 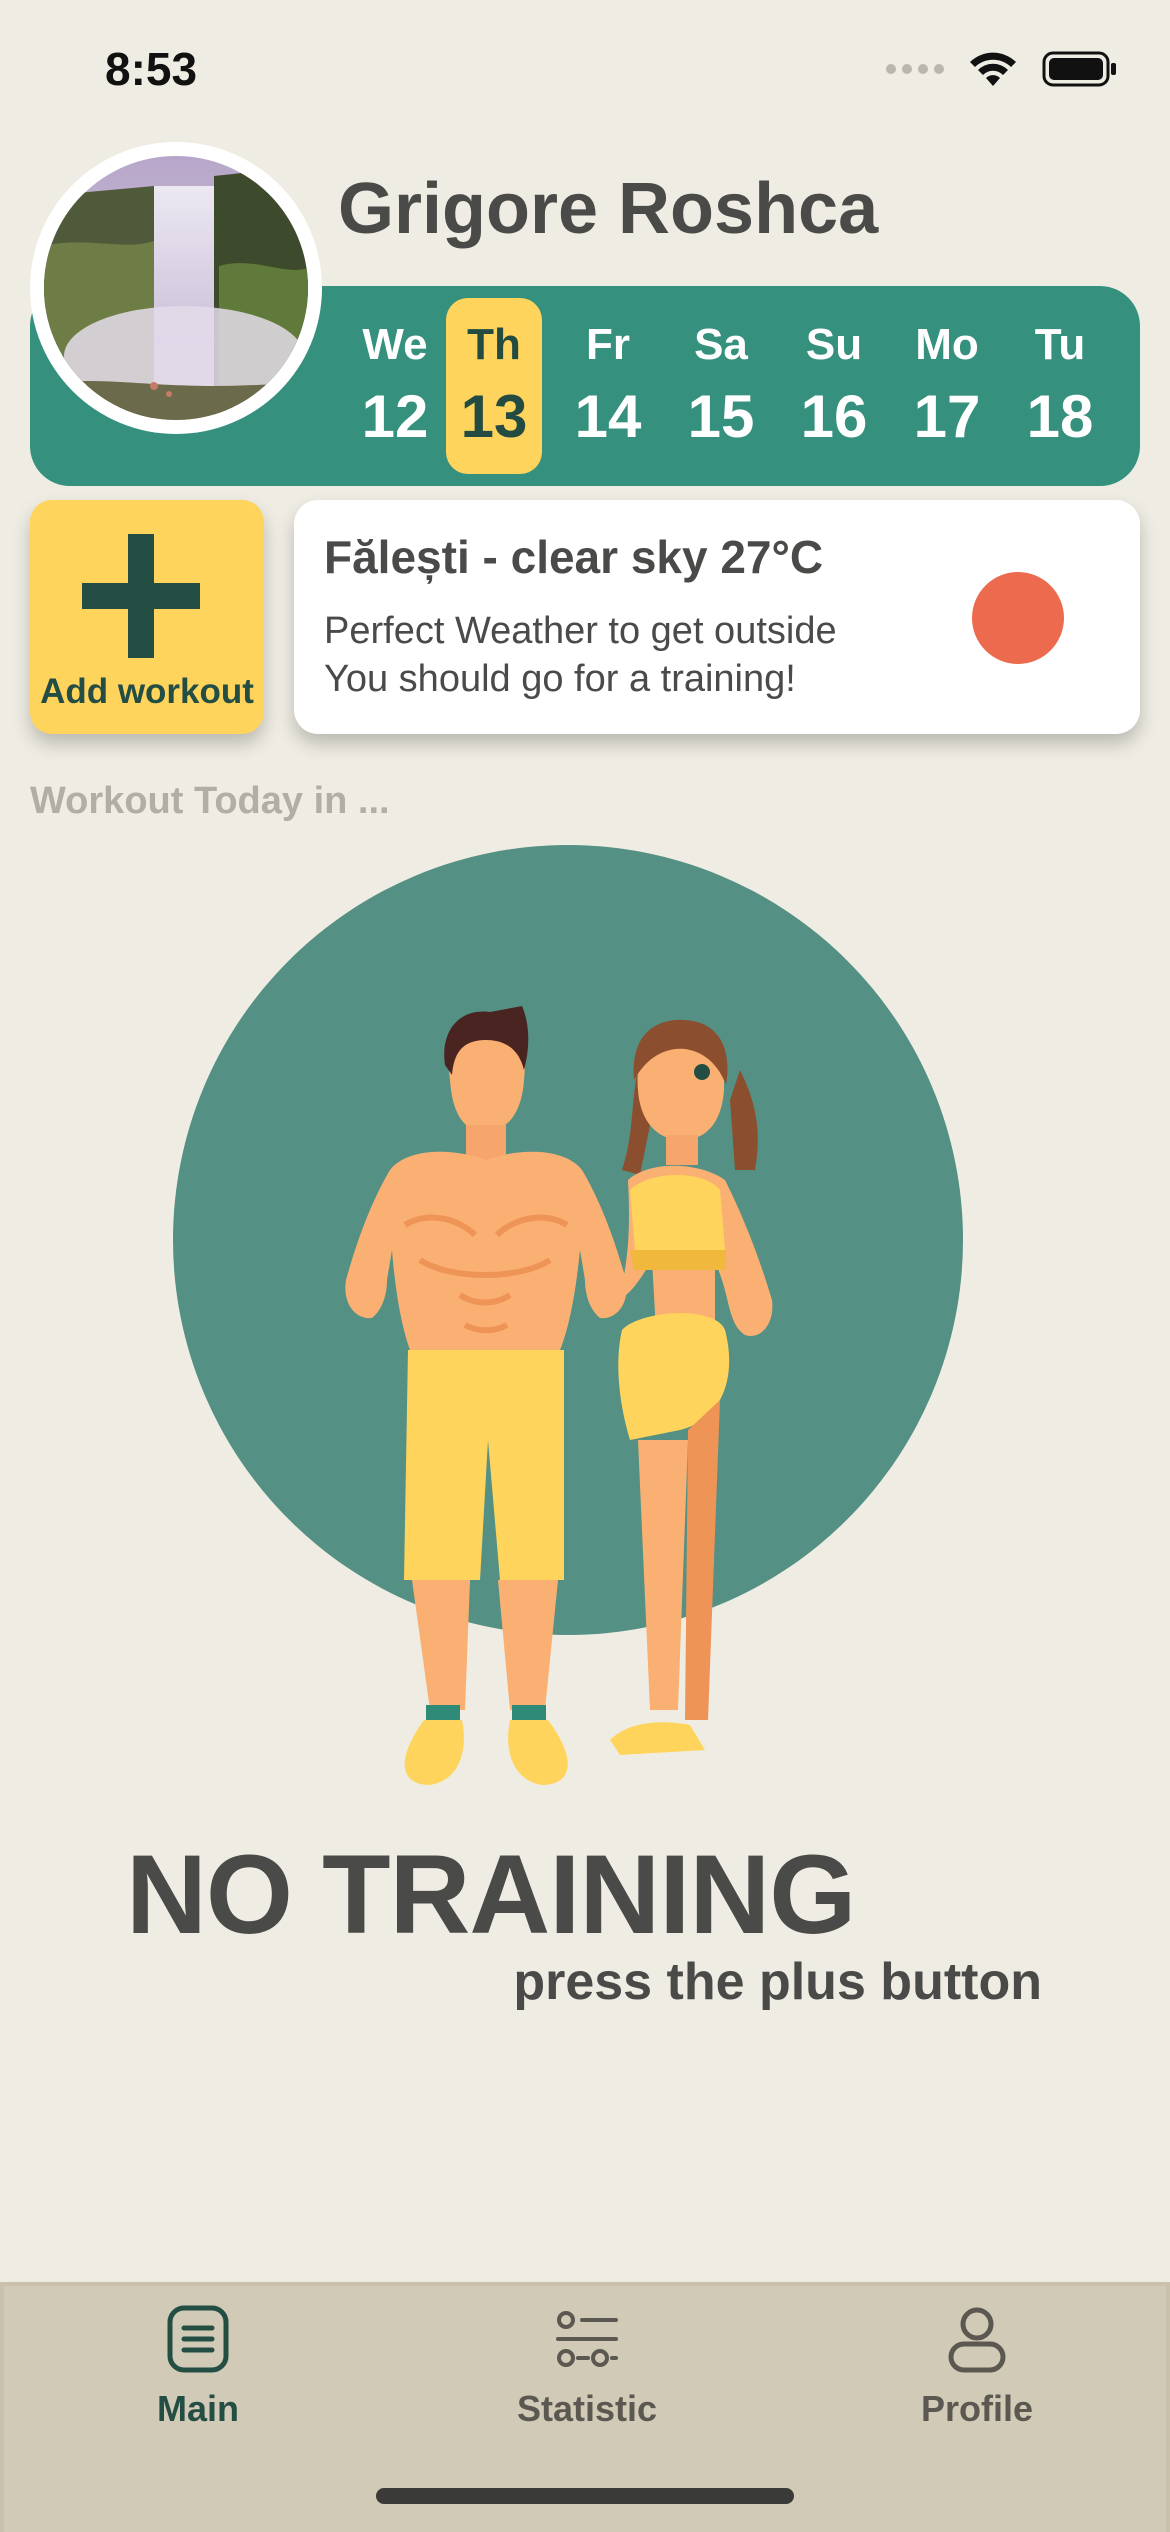 I want to click on status-icons, so click(x=1002, y=69).